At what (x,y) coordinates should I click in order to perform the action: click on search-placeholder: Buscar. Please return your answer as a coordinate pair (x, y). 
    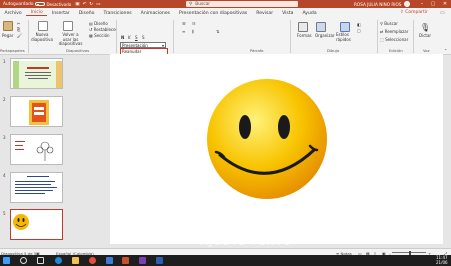
    Looking at the image, I should click on (202, 4).